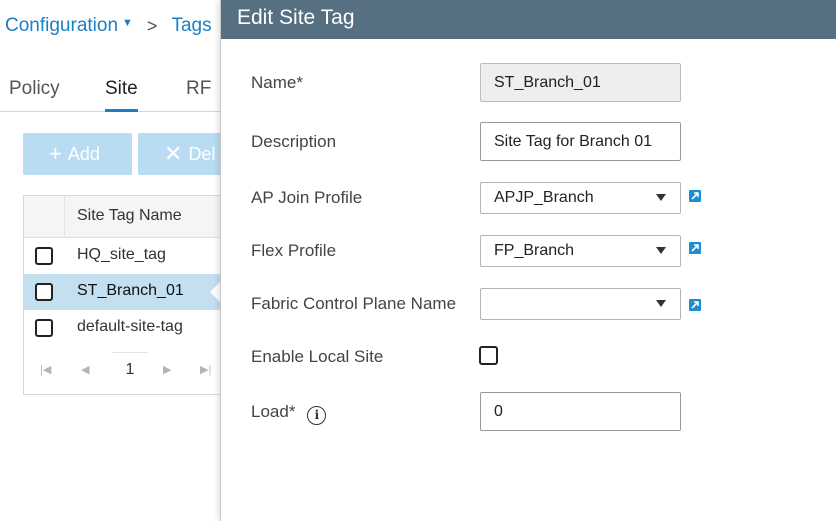  Describe the element at coordinates (130, 291) in the screenshot. I see `row-site-tag-name: ST_Branch_01` at that location.